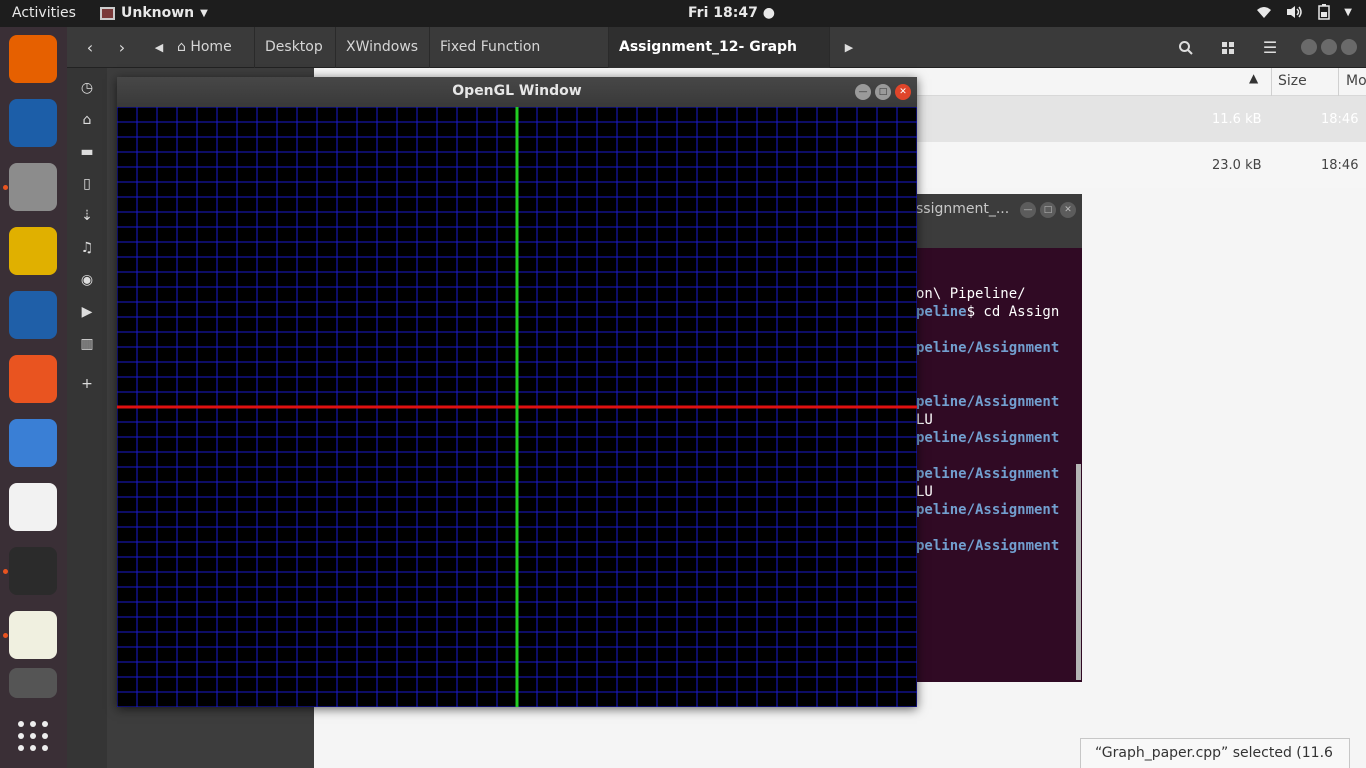  I want to click on sort-ascending-icon: ▲, so click(1253, 78).